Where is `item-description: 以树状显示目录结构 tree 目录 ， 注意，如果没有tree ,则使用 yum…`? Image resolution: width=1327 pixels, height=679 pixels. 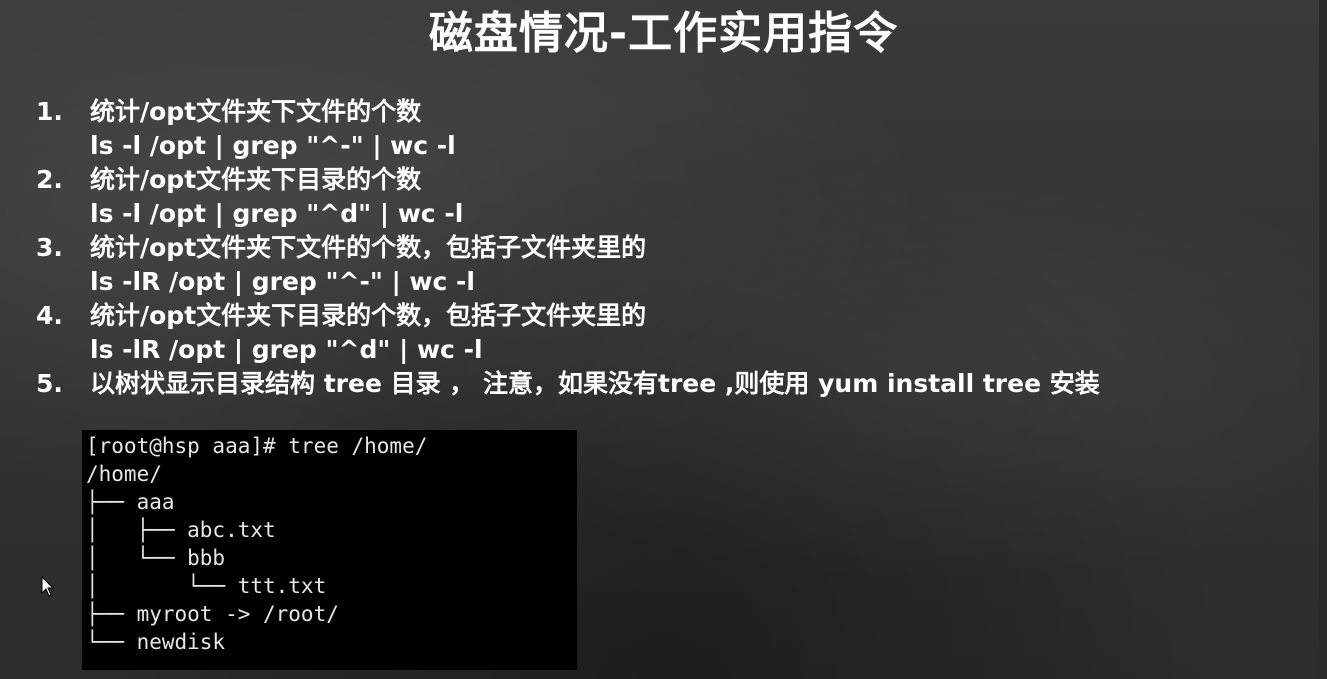 item-description: 以树状显示目录结构 tree 目录 ， 注意，如果没有tree ,则使用 yum… is located at coordinates (595, 383).